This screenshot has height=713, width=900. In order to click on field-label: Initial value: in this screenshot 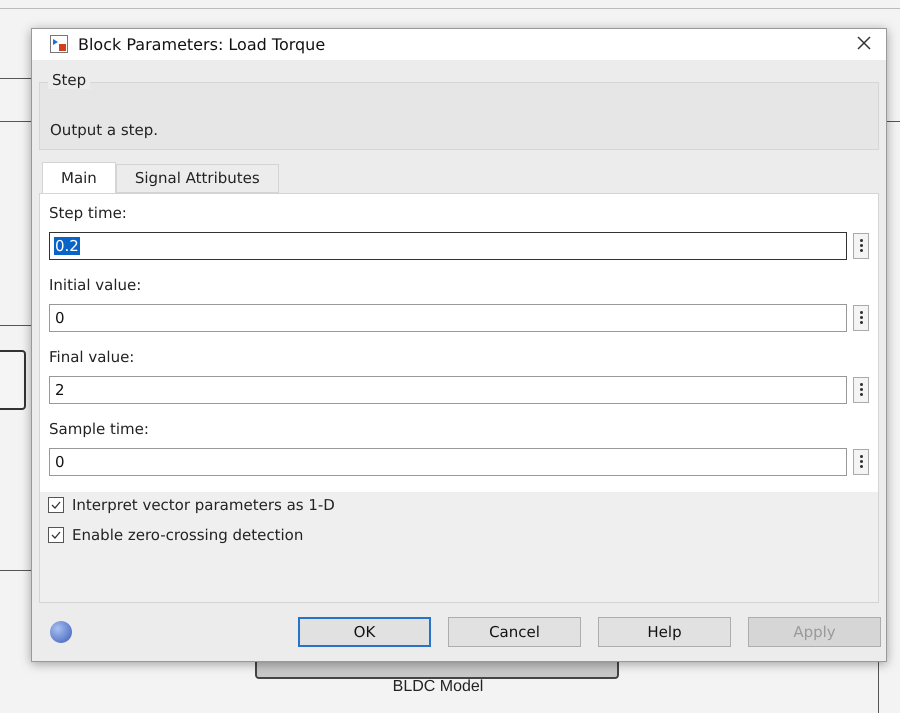, I will do `click(95, 286)`.